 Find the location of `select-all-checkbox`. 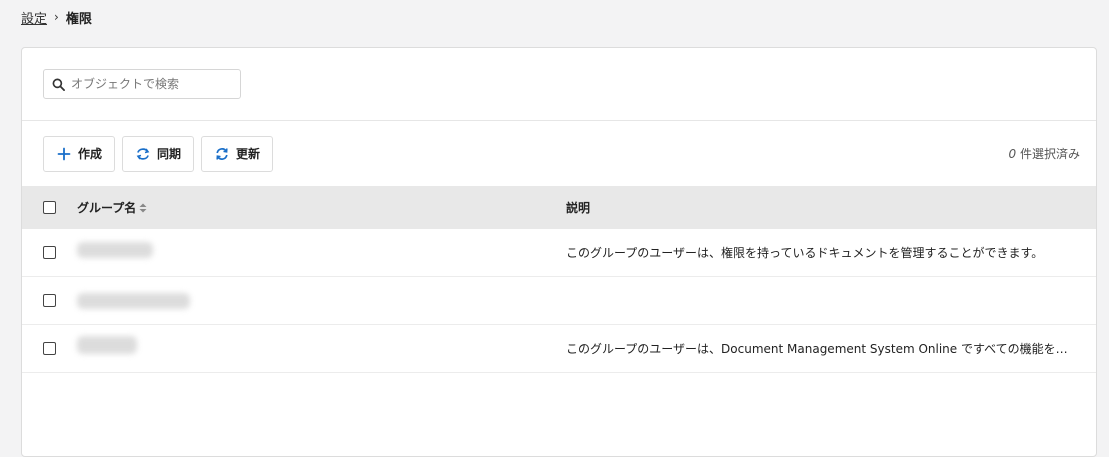

select-all-checkbox is located at coordinates (49, 207).